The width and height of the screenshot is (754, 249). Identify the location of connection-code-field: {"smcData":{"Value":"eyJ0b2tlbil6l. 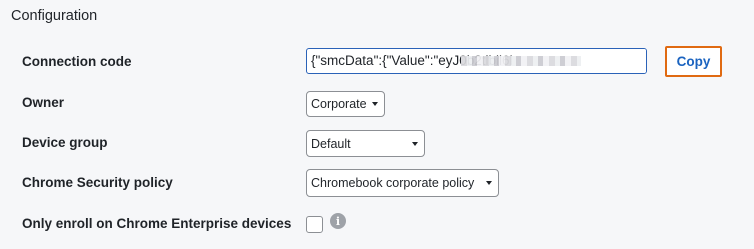
(476, 61).